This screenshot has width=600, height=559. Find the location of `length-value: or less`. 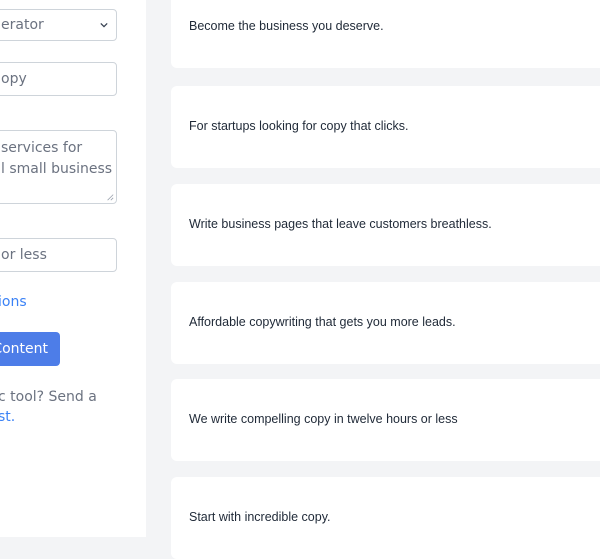

length-value: or less is located at coordinates (24, 255).